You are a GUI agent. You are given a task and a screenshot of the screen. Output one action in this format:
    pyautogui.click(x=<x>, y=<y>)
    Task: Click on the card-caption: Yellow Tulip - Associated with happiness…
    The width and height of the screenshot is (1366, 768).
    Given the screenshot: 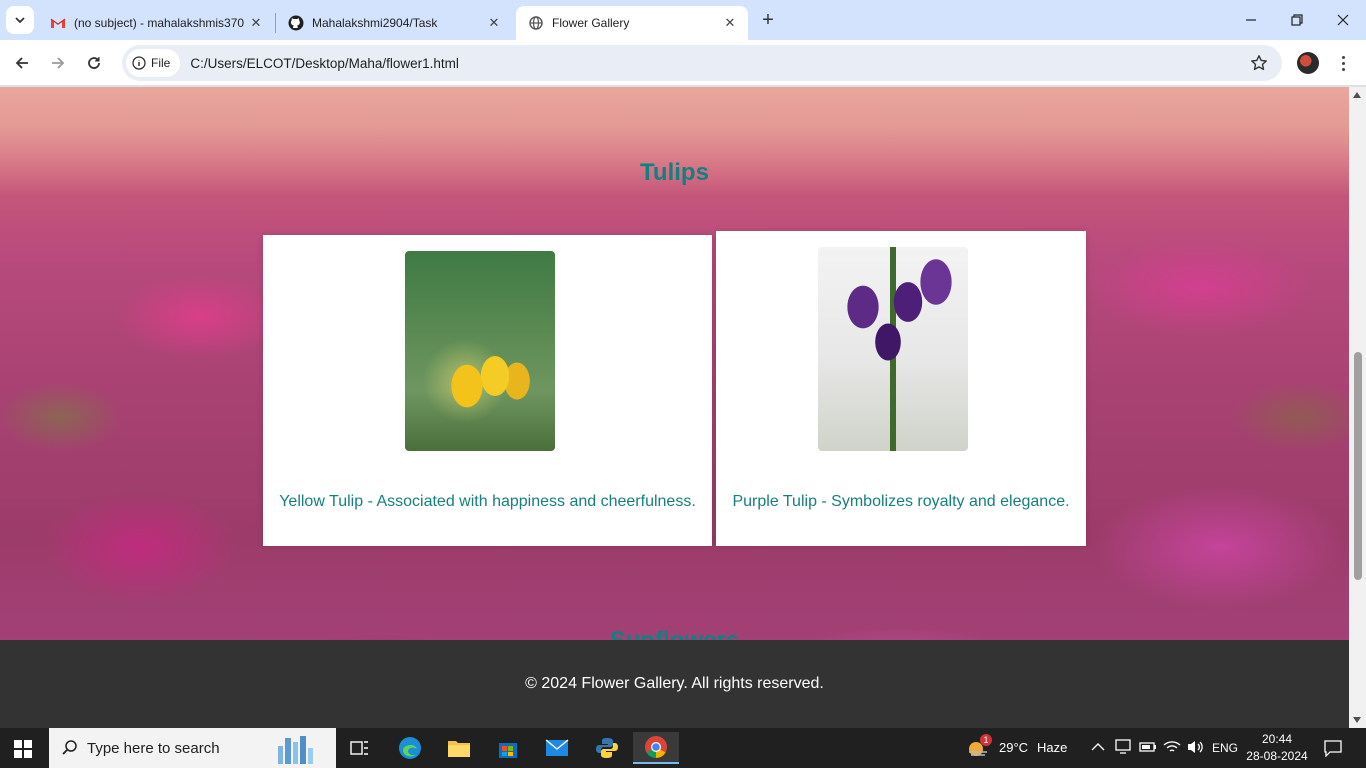 What is the action you would take?
    pyautogui.click(x=487, y=501)
    